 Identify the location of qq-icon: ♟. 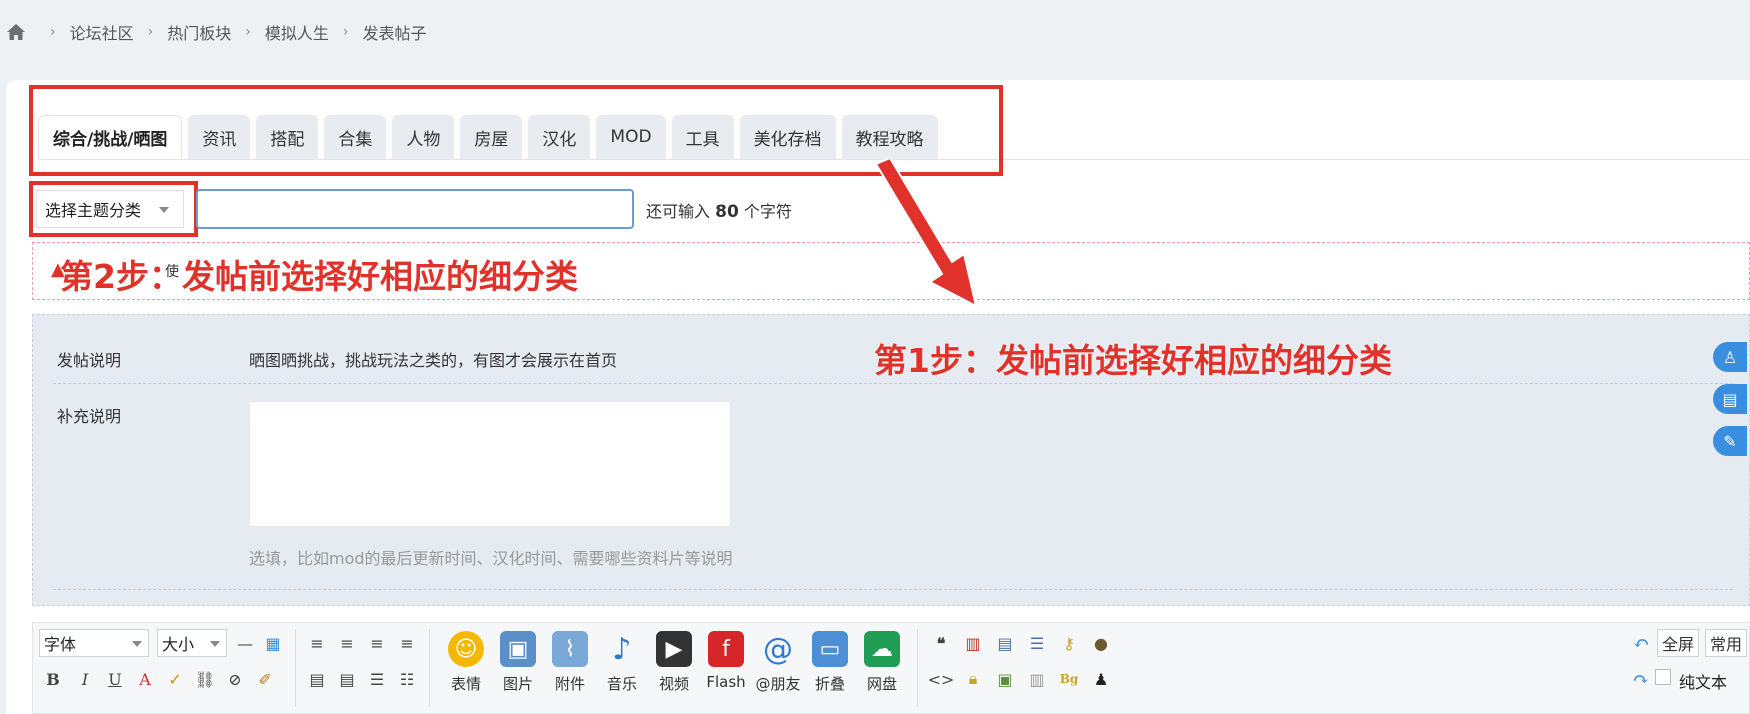
(1101, 679).